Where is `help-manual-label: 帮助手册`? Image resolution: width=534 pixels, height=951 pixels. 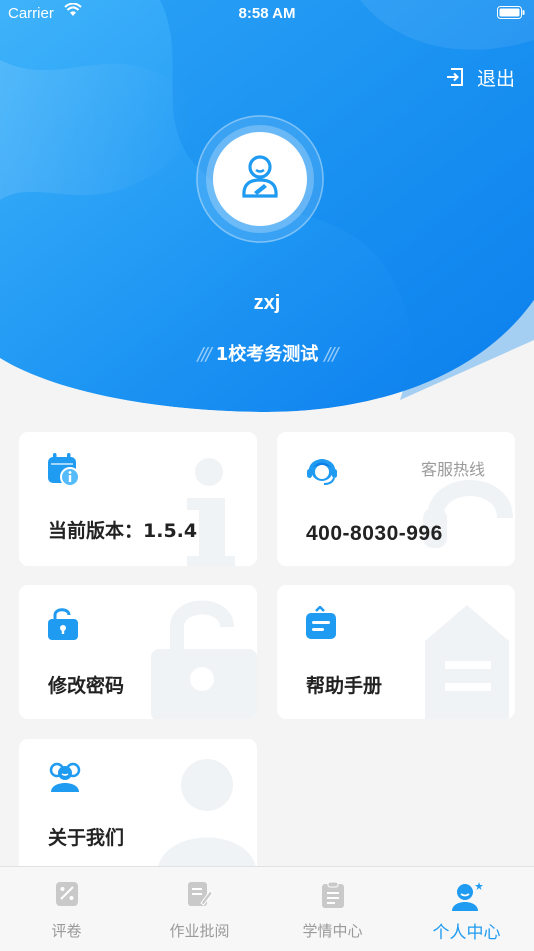
help-manual-label: 帮助手册 is located at coordinates (344, 686).